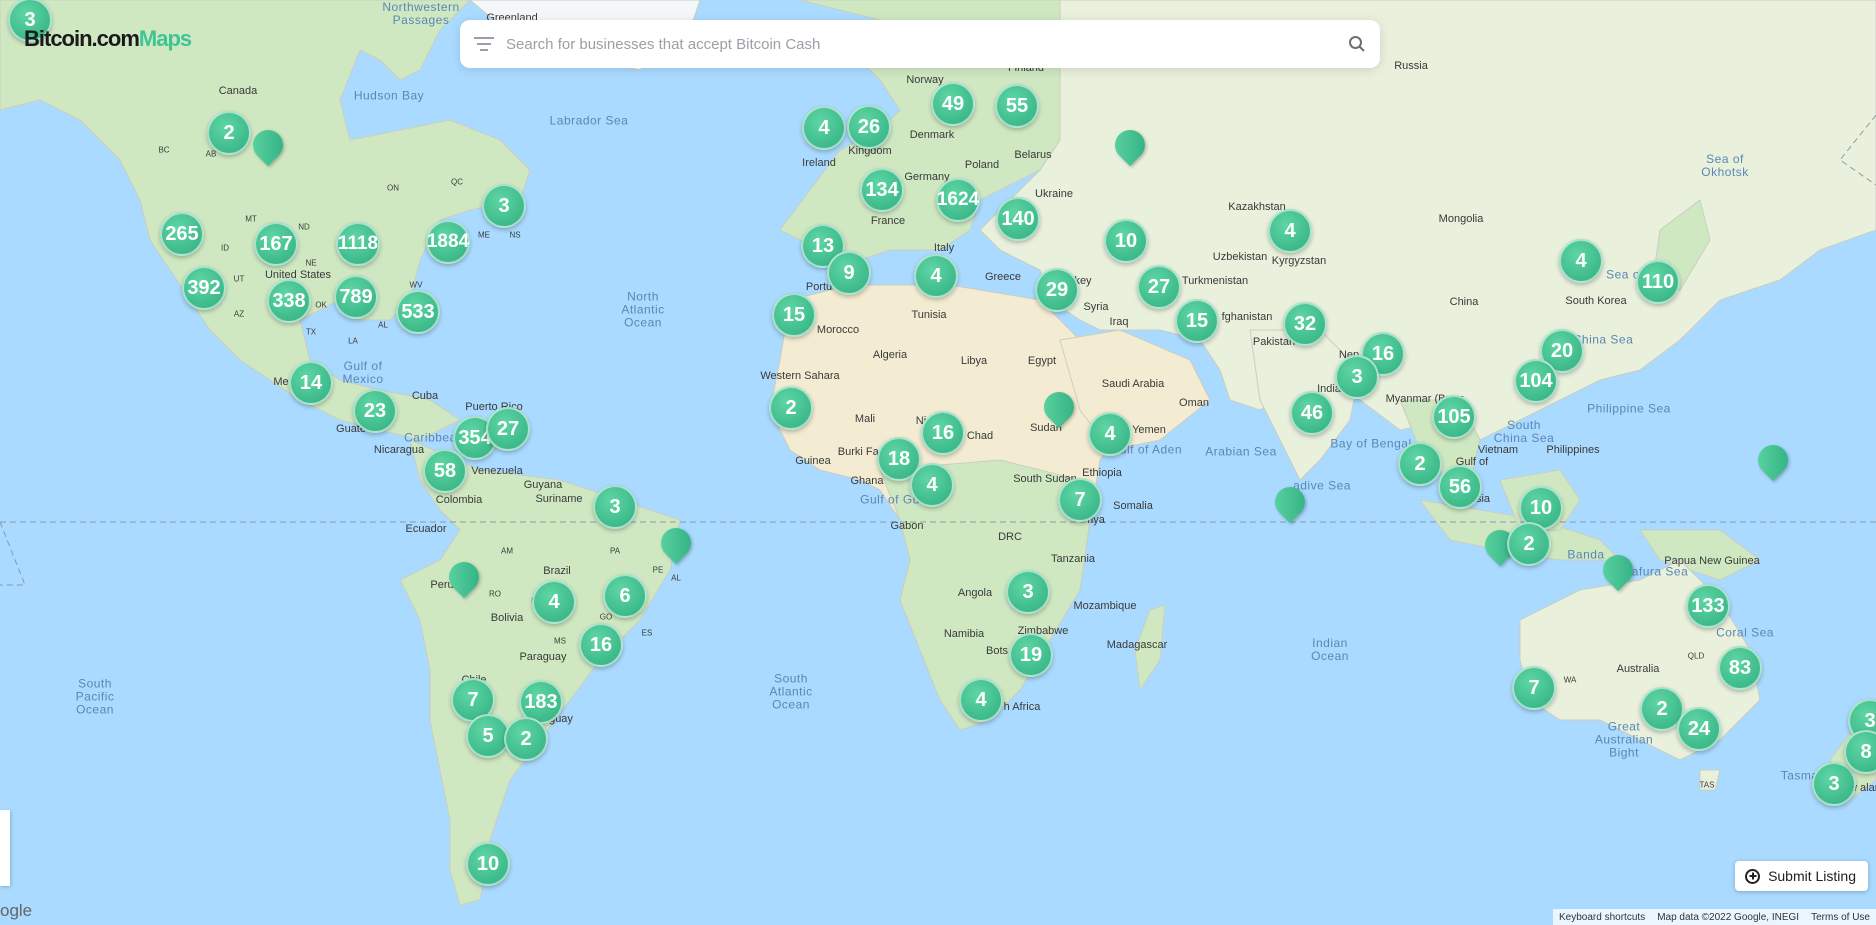 This screenshot has height=925, width=1876. What do you see at coordinates (1753, 876) in the screenshot?
I see `add-circle-icon` at bounding box center [1753, 876].